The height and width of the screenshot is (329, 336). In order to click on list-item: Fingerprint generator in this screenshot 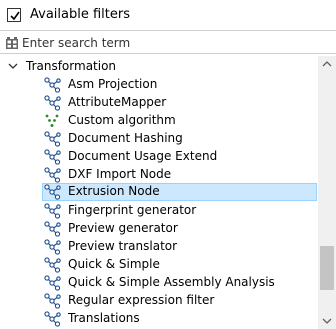, I will do `click(180, 211)`.